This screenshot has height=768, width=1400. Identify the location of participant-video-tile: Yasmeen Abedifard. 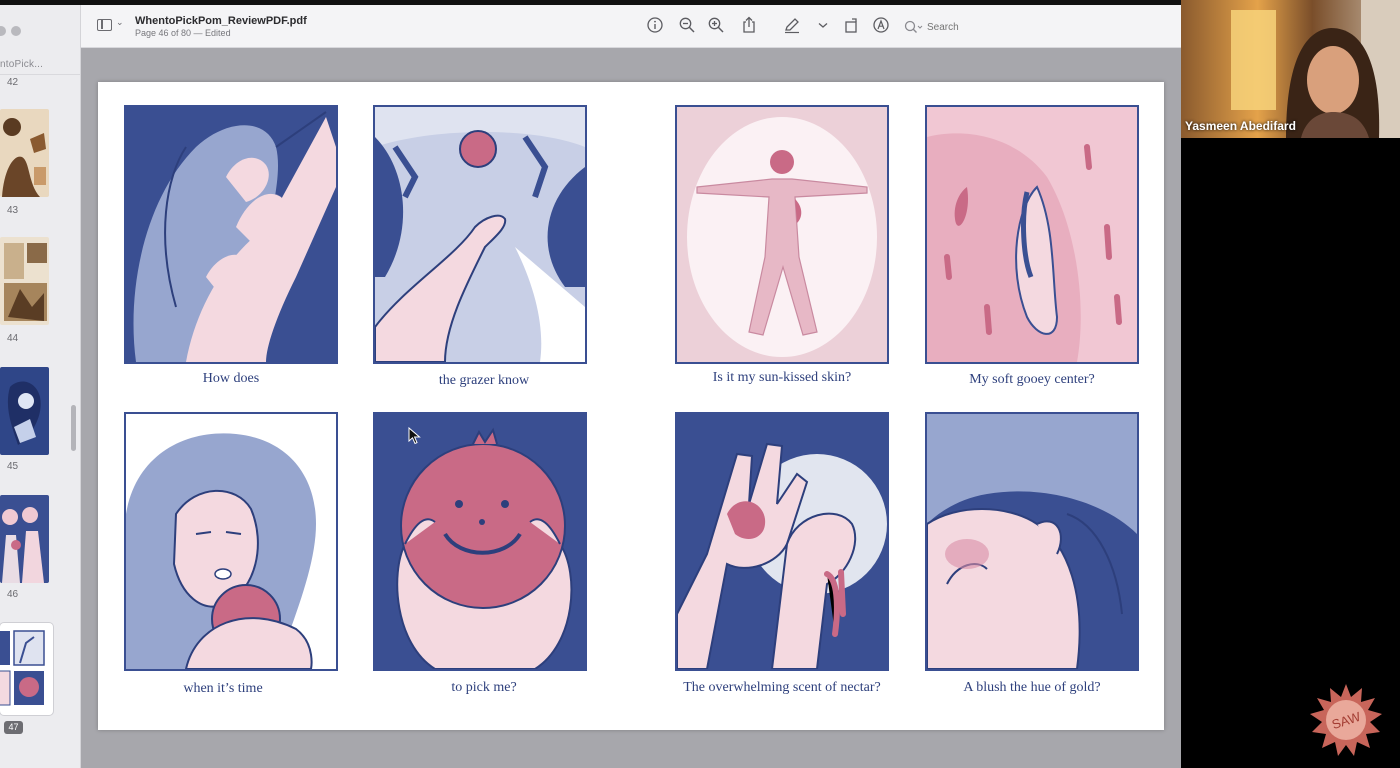
(1290, 69).